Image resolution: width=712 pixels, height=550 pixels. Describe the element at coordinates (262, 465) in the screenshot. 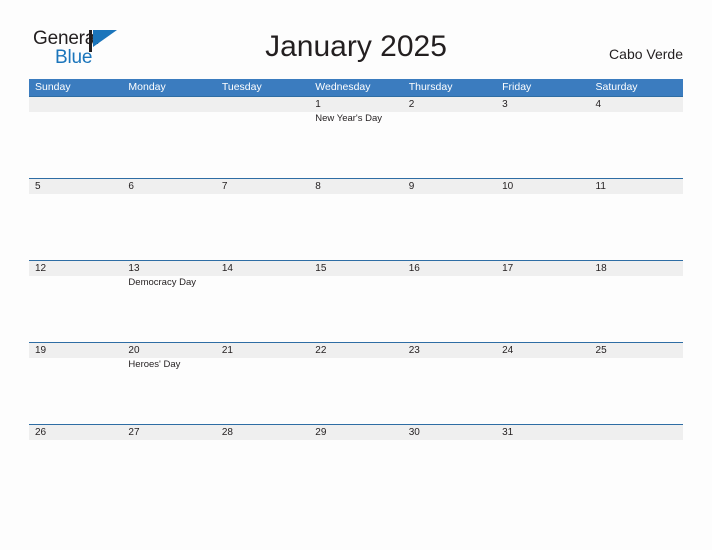

I see `day-cell: 28` at that location.